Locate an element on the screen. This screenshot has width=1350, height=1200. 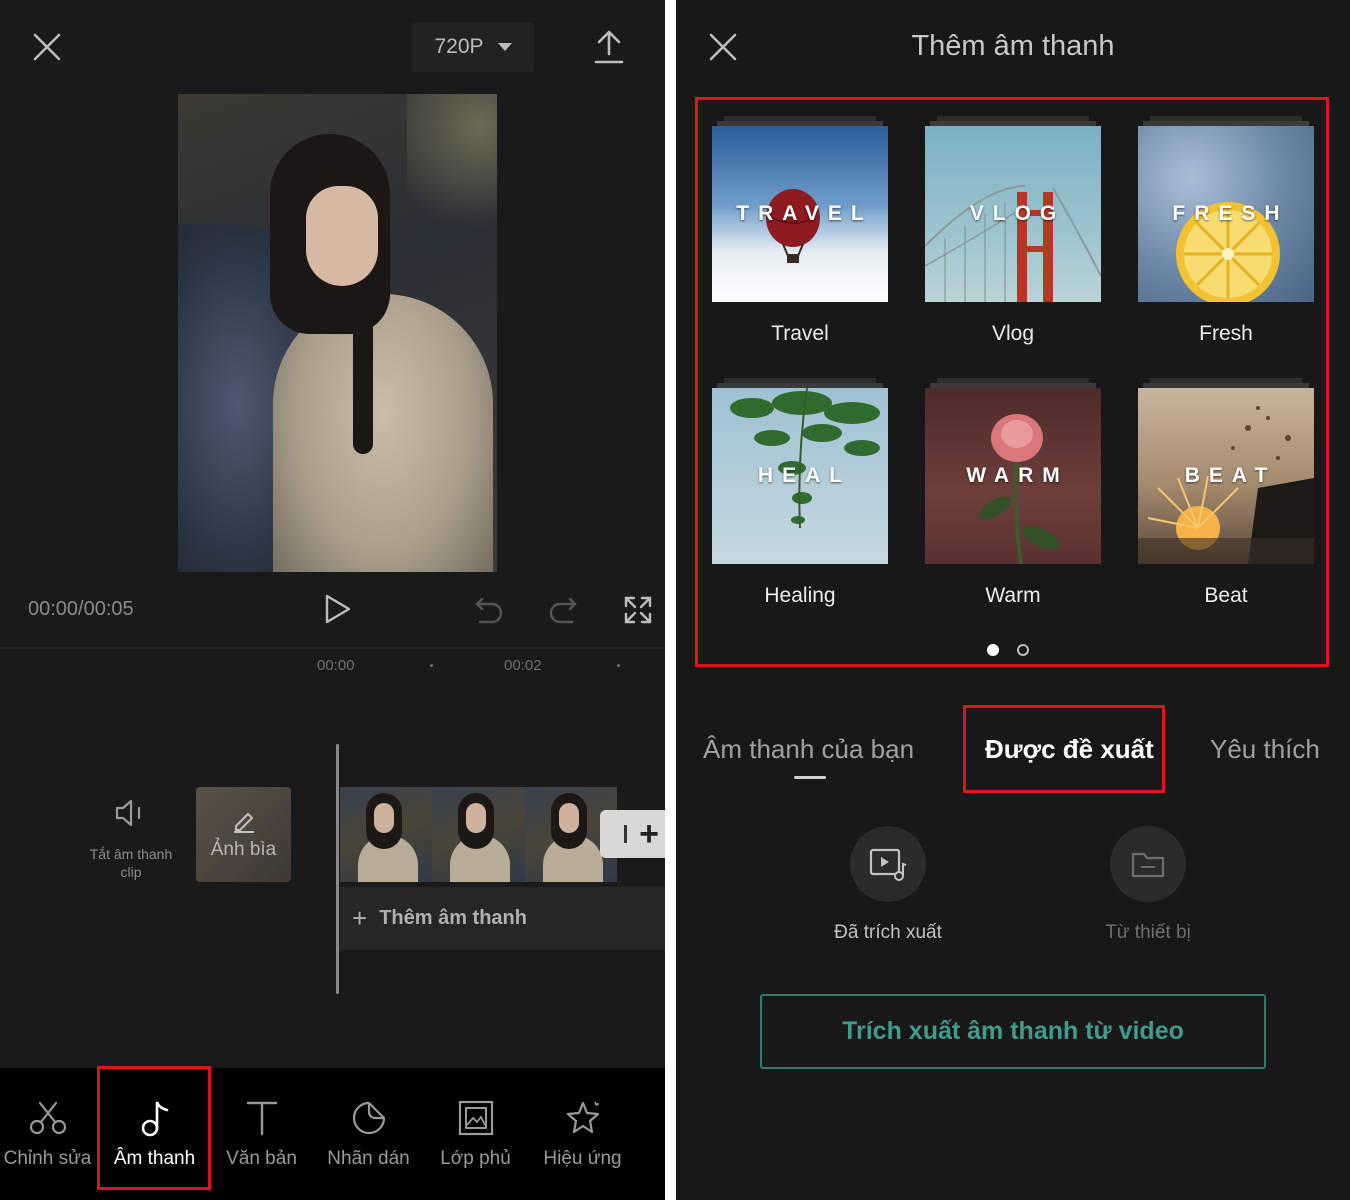
redo-icon is located at coordinates (563, 610).